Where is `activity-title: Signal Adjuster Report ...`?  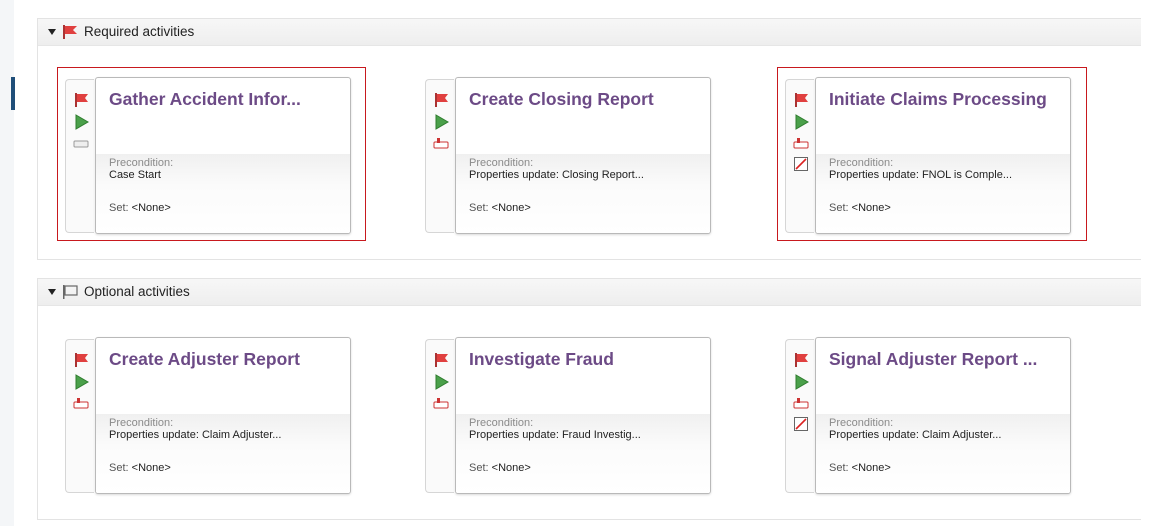
activity-title: Signal Adjuster Report ... is located at coordinates (933, 359).